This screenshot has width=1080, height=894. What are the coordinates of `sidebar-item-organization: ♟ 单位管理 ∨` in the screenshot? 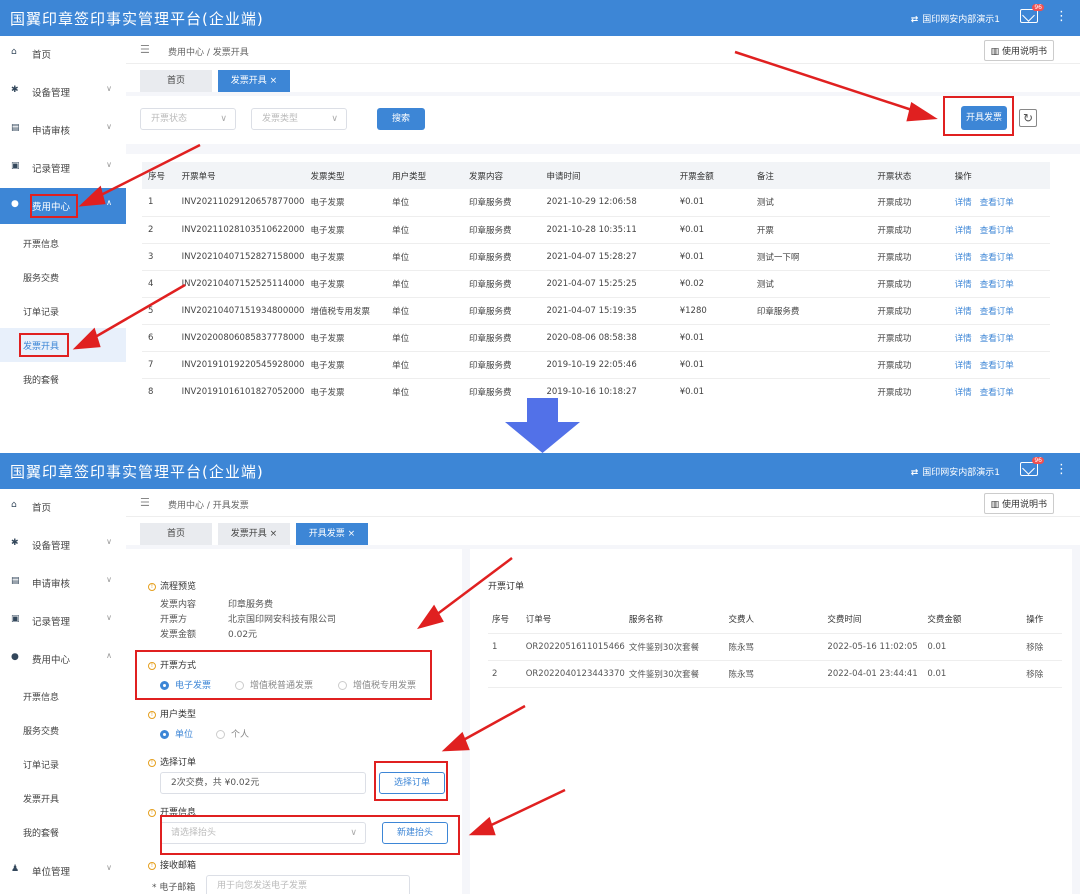 It's located at (63, 870).